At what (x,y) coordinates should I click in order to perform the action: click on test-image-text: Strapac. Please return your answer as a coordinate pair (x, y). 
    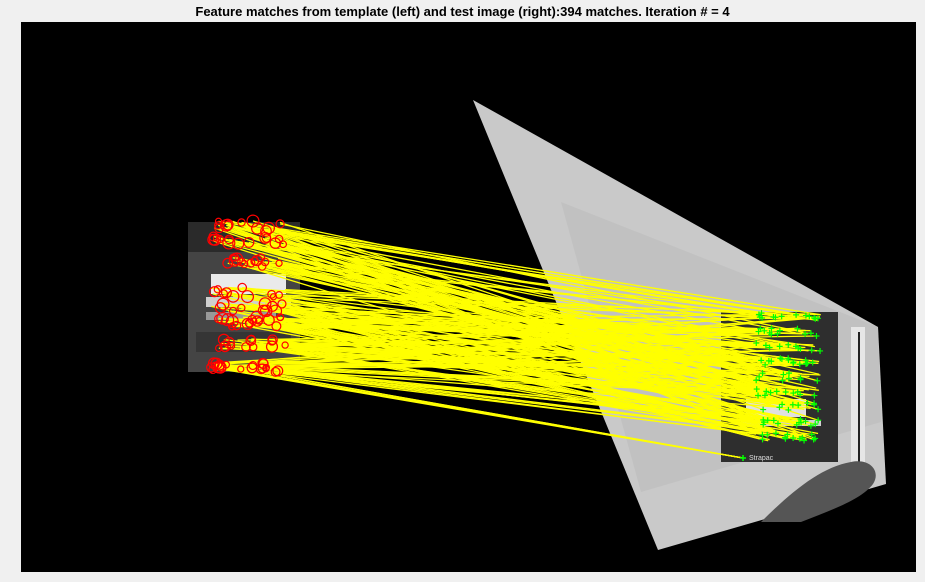
    Looking at the image, I should click on (761, 458).